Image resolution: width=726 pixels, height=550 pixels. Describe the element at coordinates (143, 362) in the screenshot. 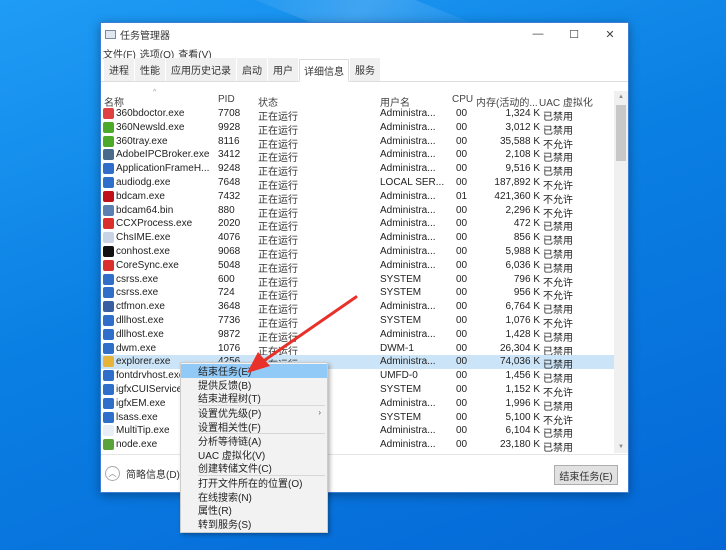

I see `process-name: explorer.exe` at that location.